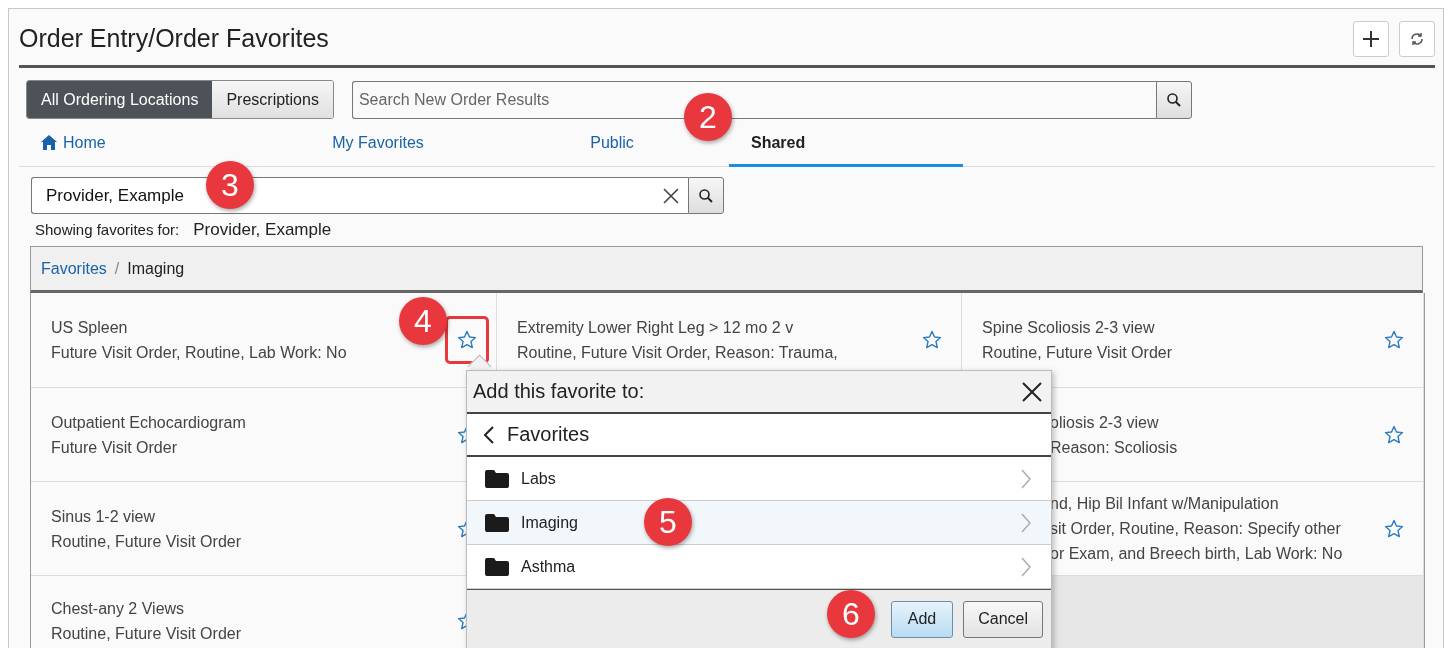 The width and height of the screenshot is (1450, 648). Describe the element at coordinates (156, 268) in the screenshot. I see `breadcrumb-current: Imaging` at that location.